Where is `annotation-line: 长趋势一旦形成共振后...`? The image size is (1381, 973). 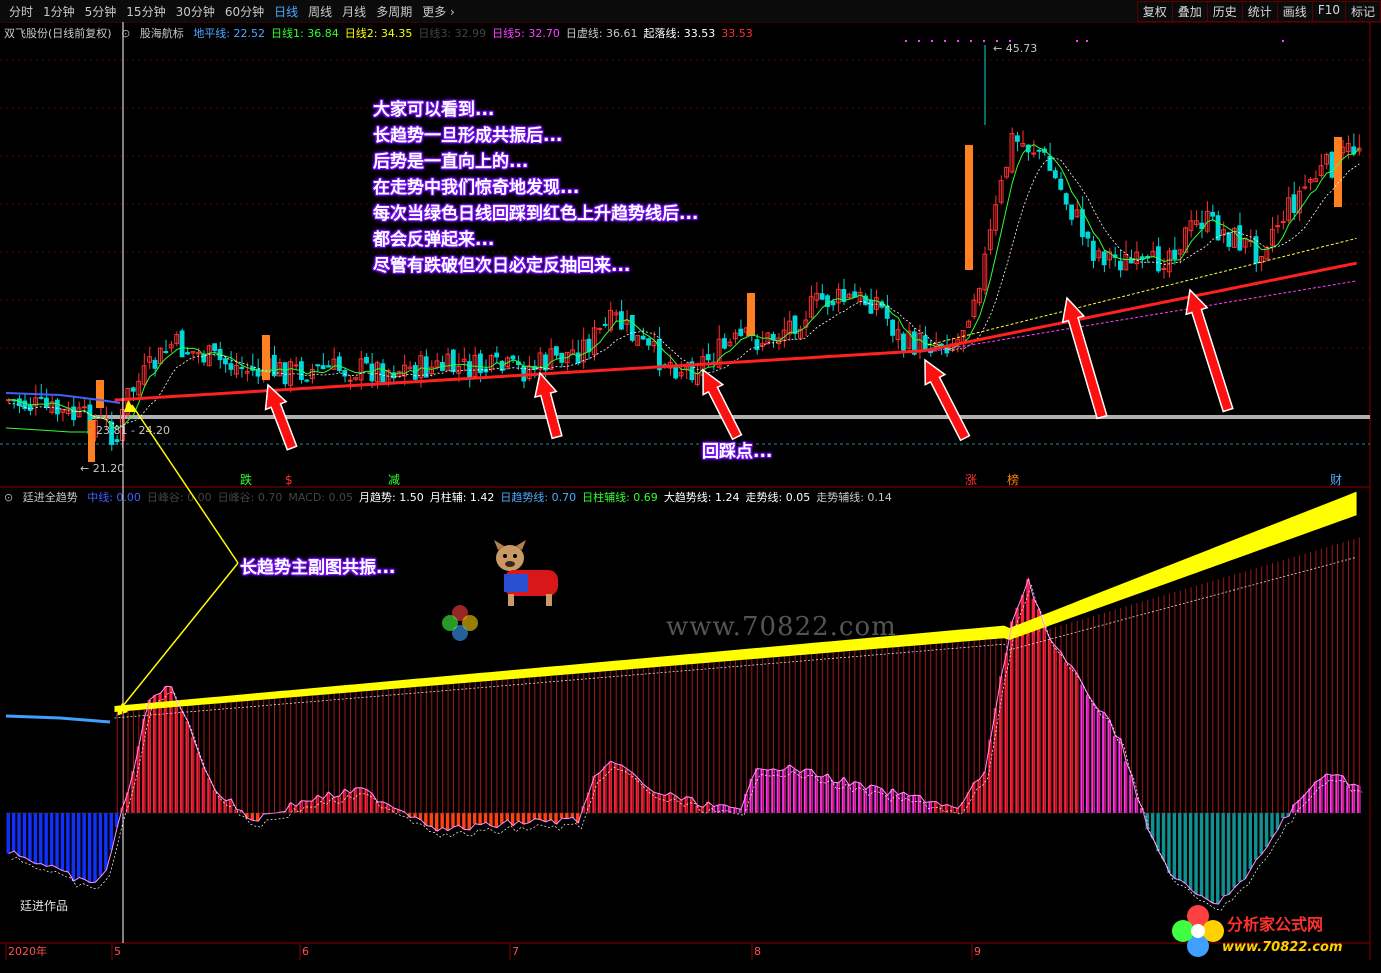 annotation-line: 长趋势一旦形成共振后... is located at coordinates (468, 136).